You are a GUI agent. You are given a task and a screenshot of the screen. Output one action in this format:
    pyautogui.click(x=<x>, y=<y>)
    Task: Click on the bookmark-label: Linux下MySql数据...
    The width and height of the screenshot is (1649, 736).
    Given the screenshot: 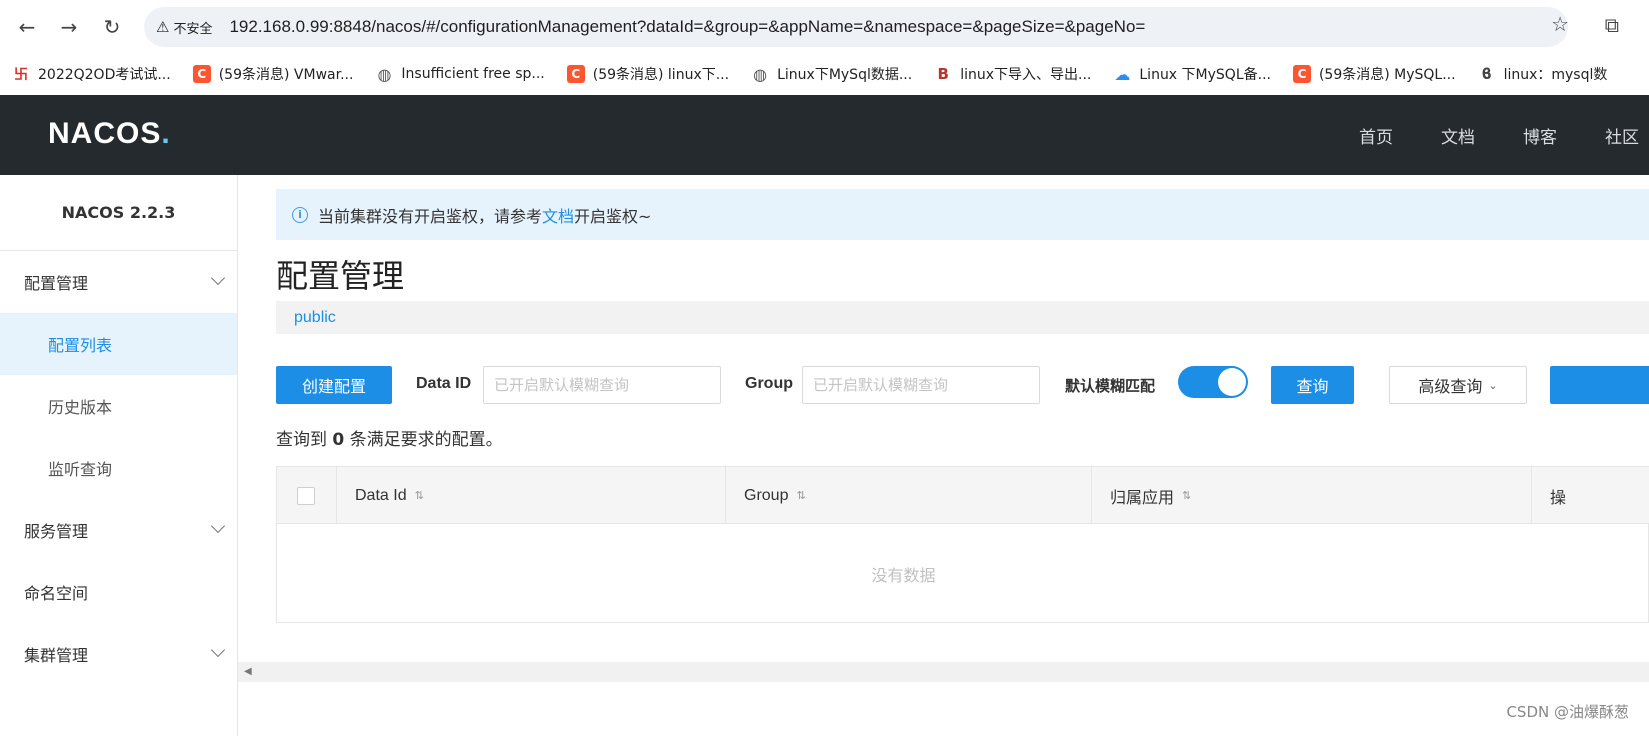 What is the action you would take?
    pyautogui.click(x=845, y=75)
    